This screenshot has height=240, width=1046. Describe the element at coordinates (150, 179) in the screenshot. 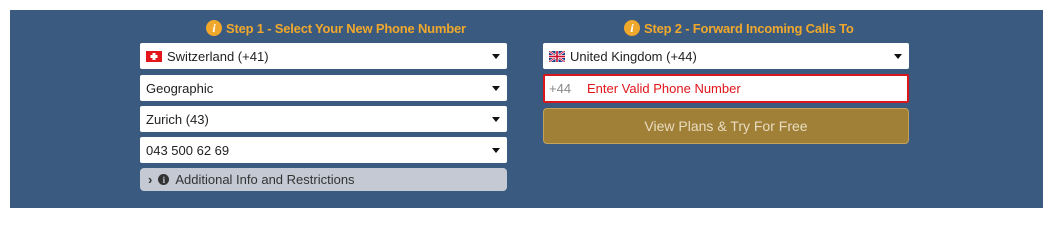

I see `chevron-right-icon: ›` at that location.